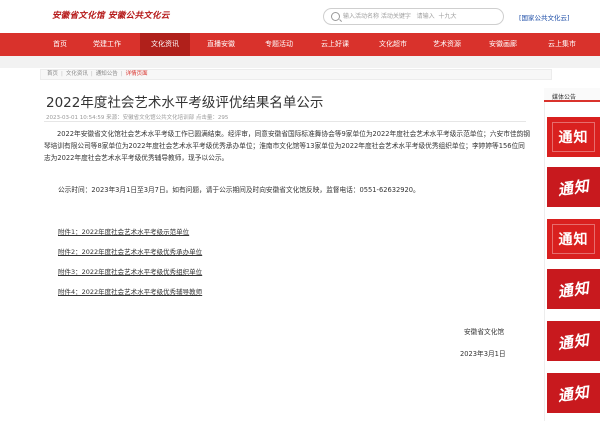  What do you see at coordinates (335, 16) in the screenshot?
I see `search-icon` at bounding box center [335, 16].